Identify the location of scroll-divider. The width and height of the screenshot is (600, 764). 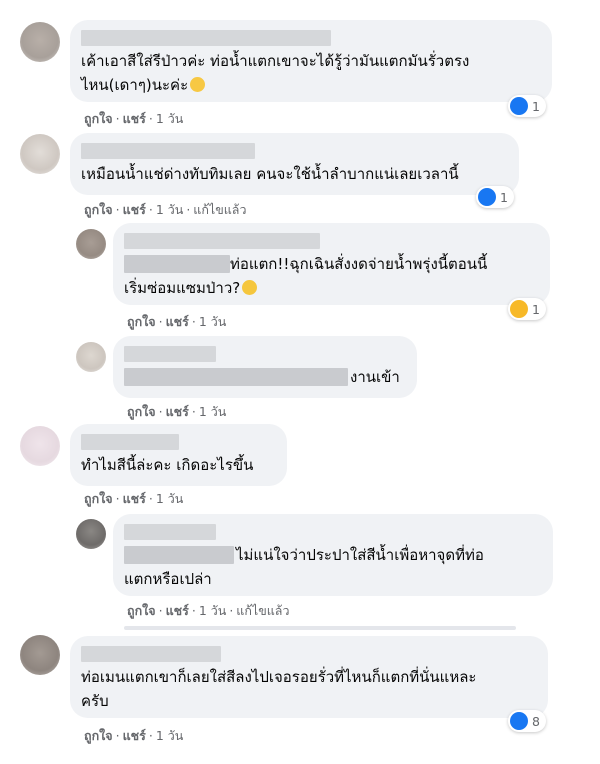
(320, 628).